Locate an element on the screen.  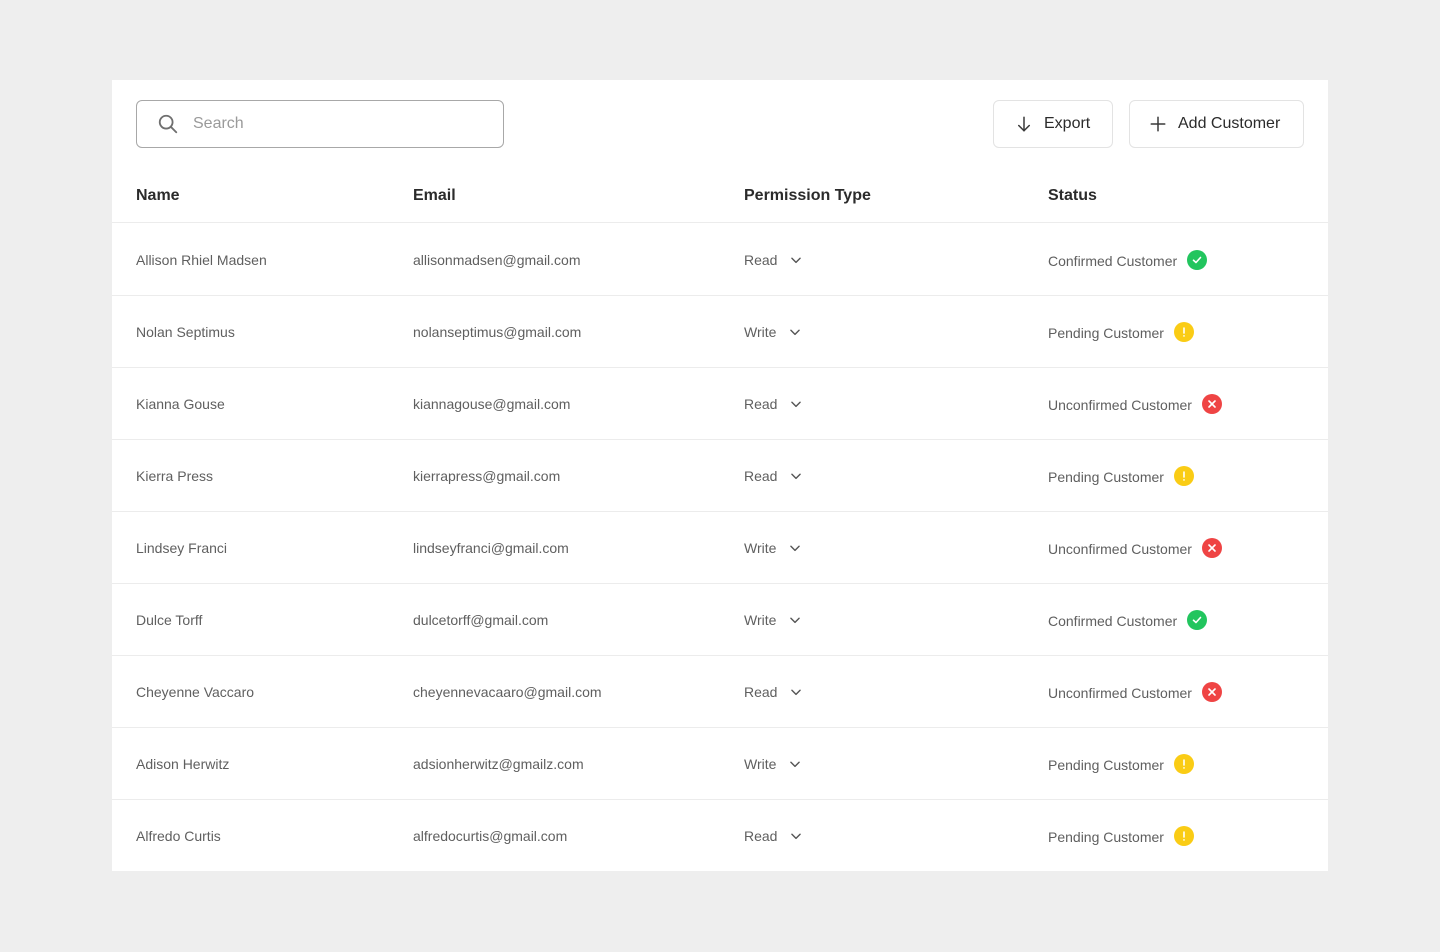
customer-name: Lindsey Franci is located at coordinates (182, 548).